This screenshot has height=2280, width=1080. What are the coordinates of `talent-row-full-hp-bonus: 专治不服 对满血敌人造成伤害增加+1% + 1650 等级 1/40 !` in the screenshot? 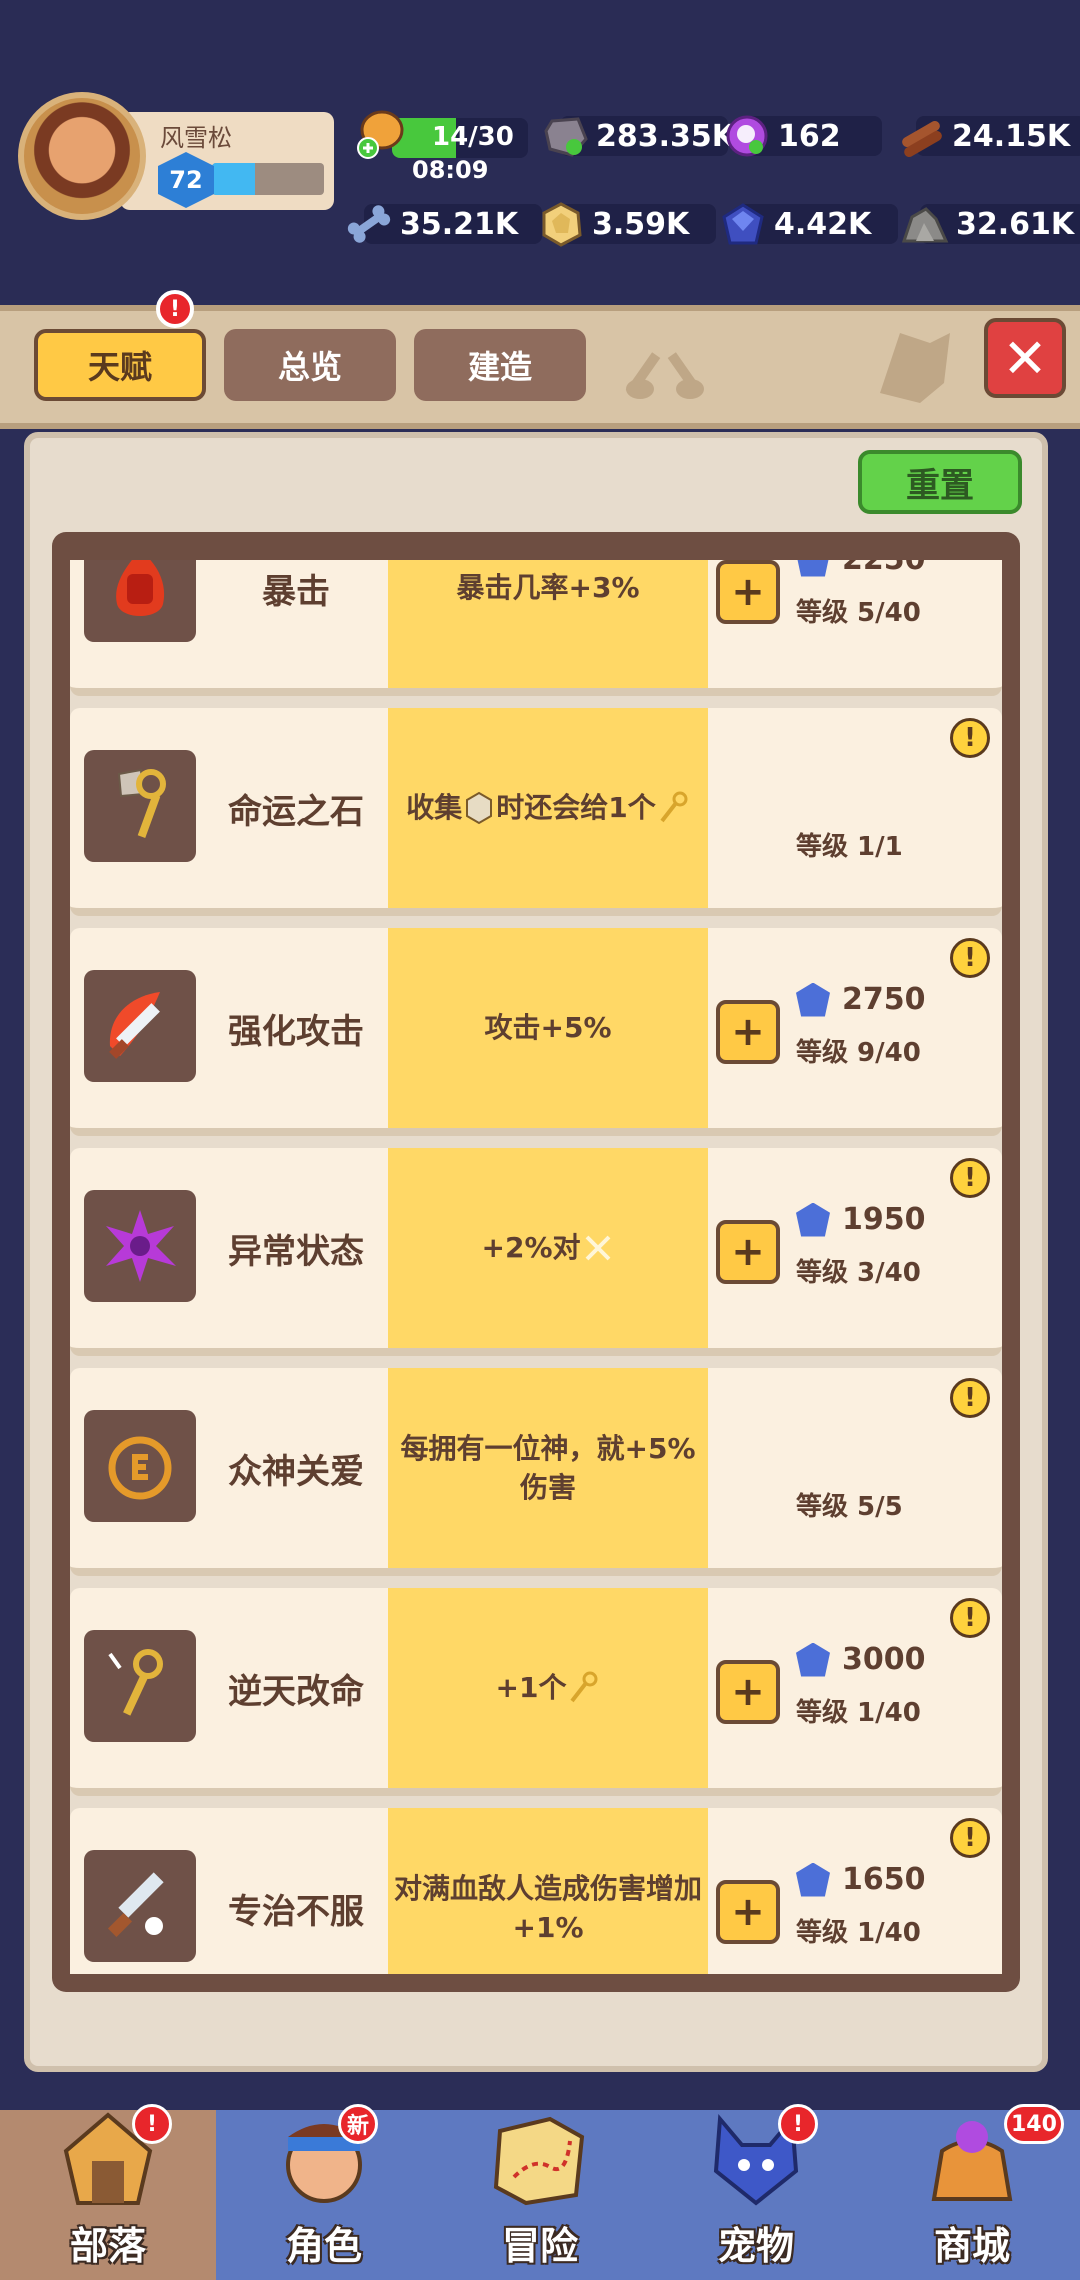 It's located at (536, 1891).